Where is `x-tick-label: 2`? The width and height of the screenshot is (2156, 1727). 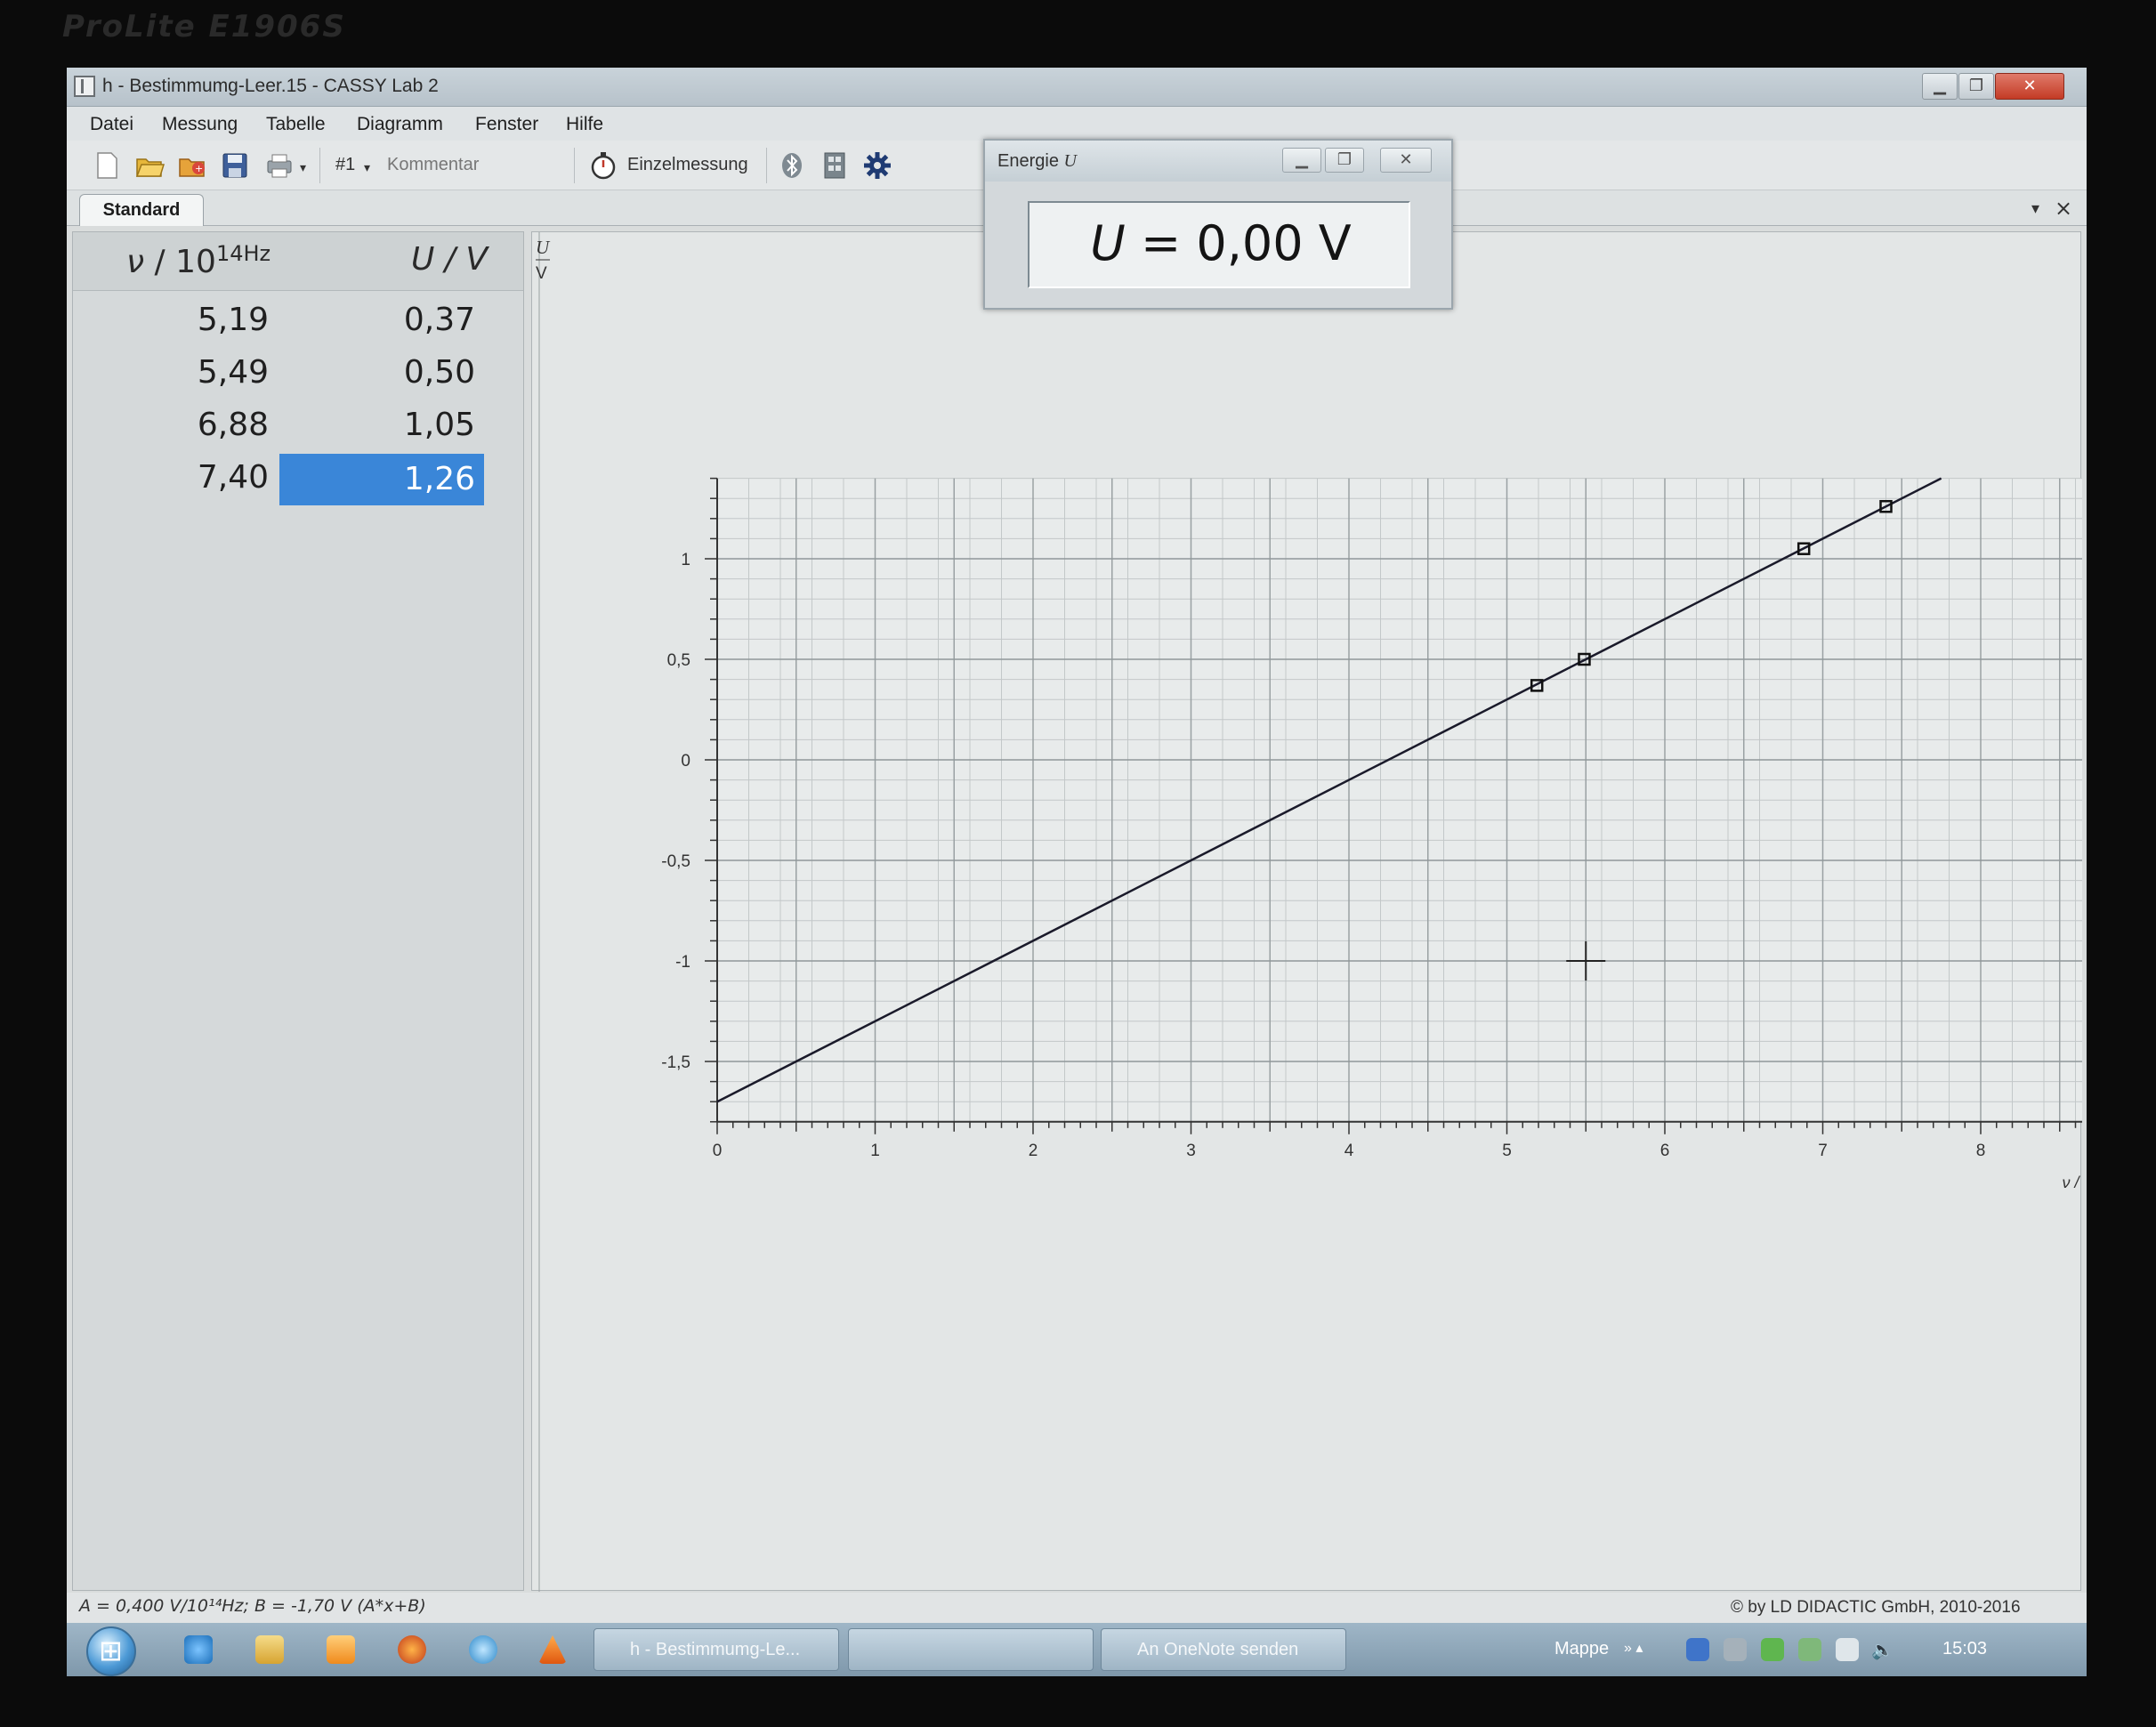 x-tick-label: 2 is located at coordinates (1033, 1151).